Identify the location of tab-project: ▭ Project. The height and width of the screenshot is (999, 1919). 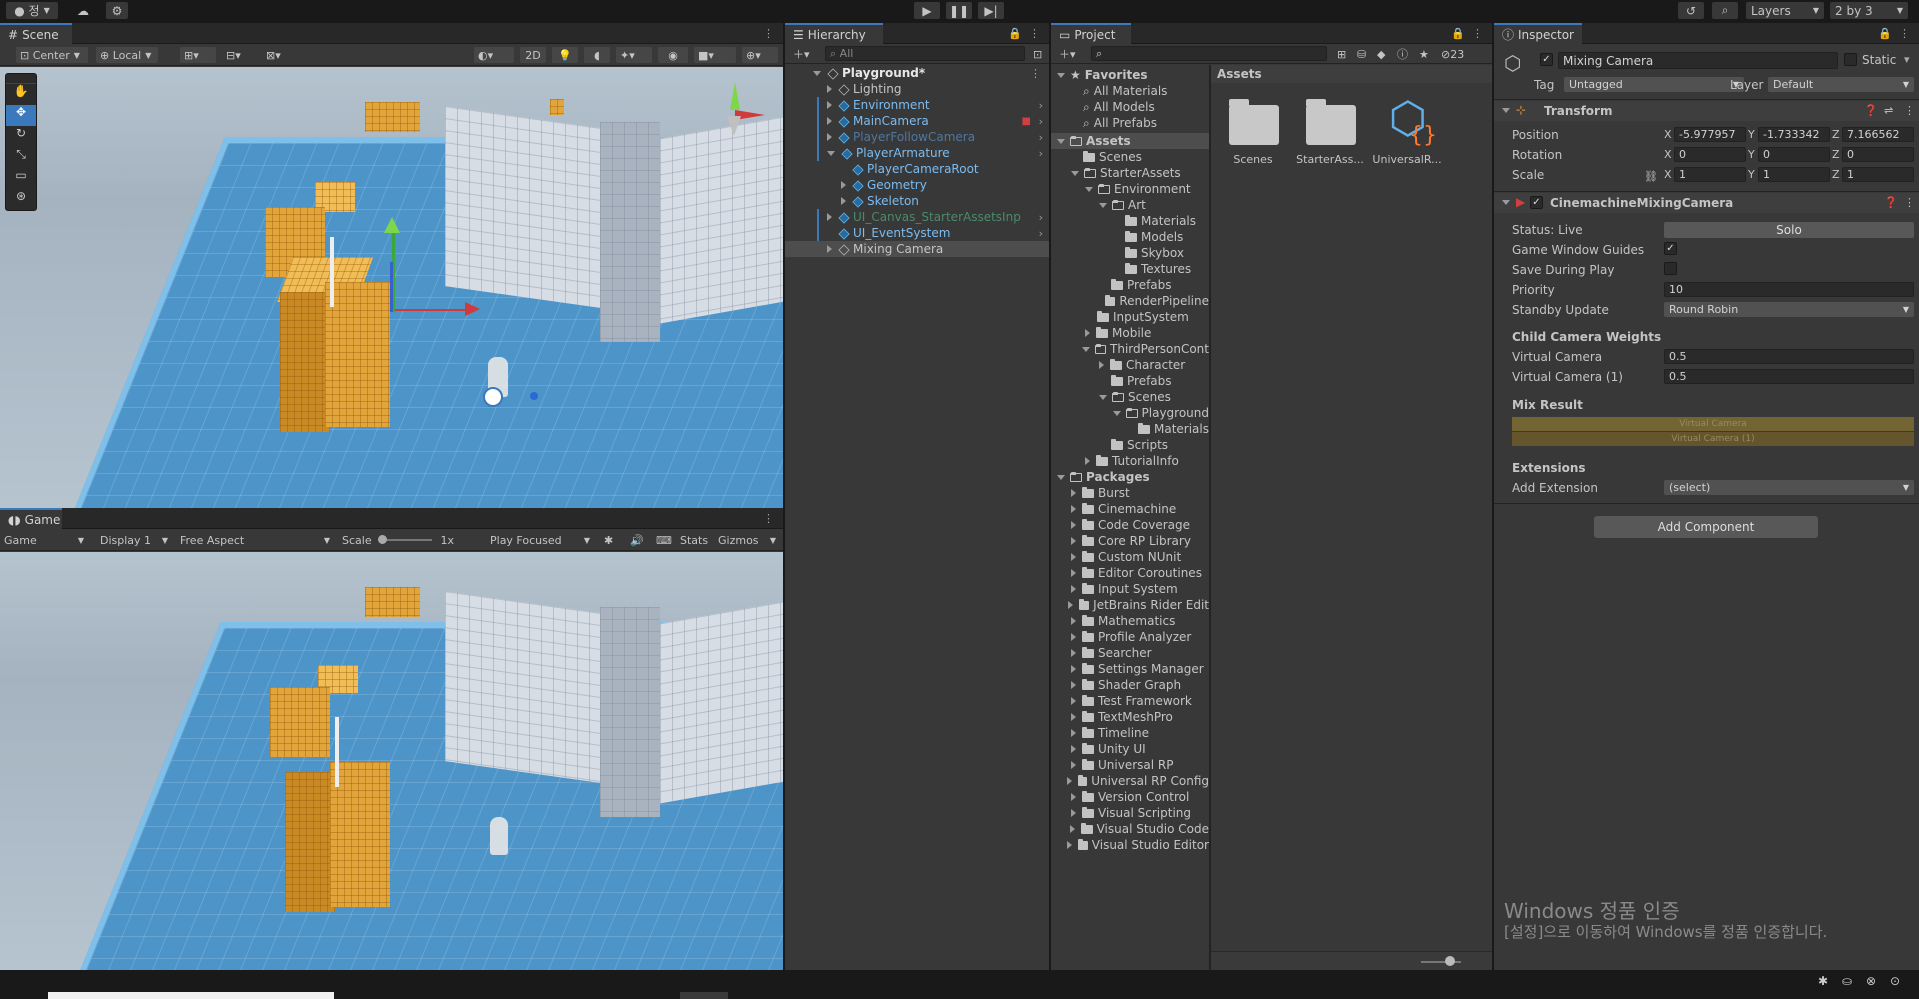
(1091, 33).